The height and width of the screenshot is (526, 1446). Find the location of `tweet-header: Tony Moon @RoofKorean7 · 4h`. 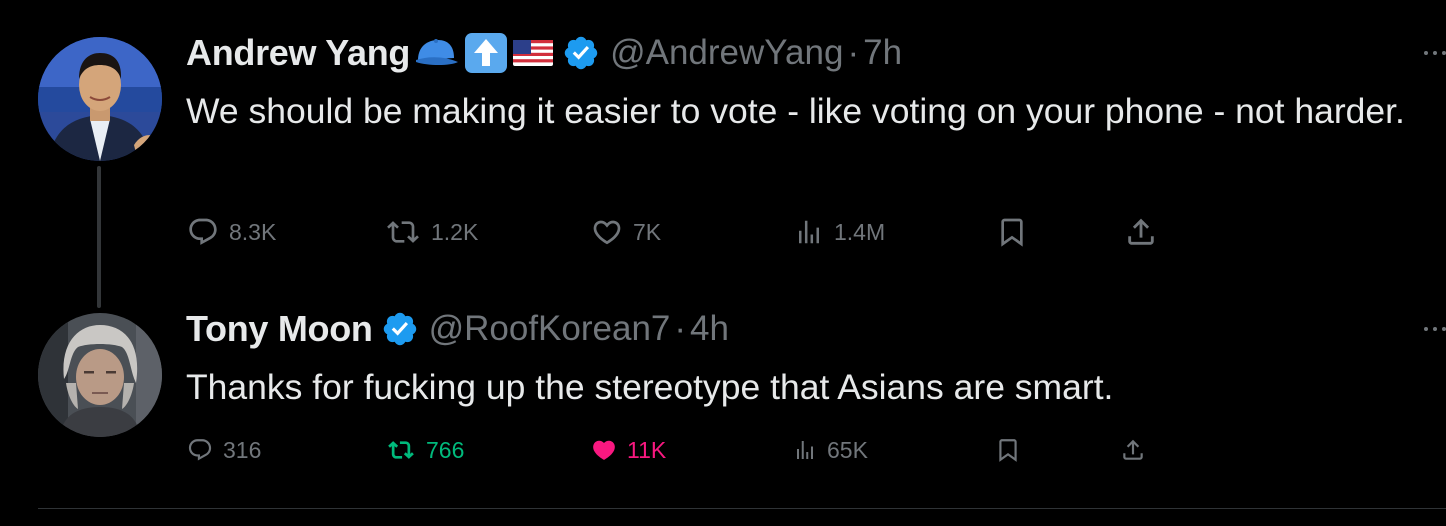

tweet-header: Tony Moon @RoofKorean7 · 4h is located at coordinates (457, 329).